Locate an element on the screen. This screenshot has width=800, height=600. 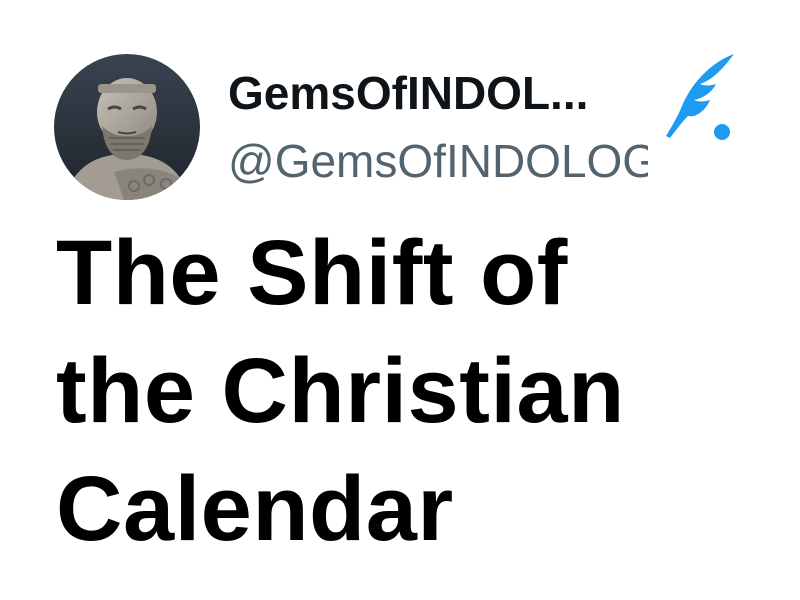
title-line: The Shift of is located at coordinates (312, 273).